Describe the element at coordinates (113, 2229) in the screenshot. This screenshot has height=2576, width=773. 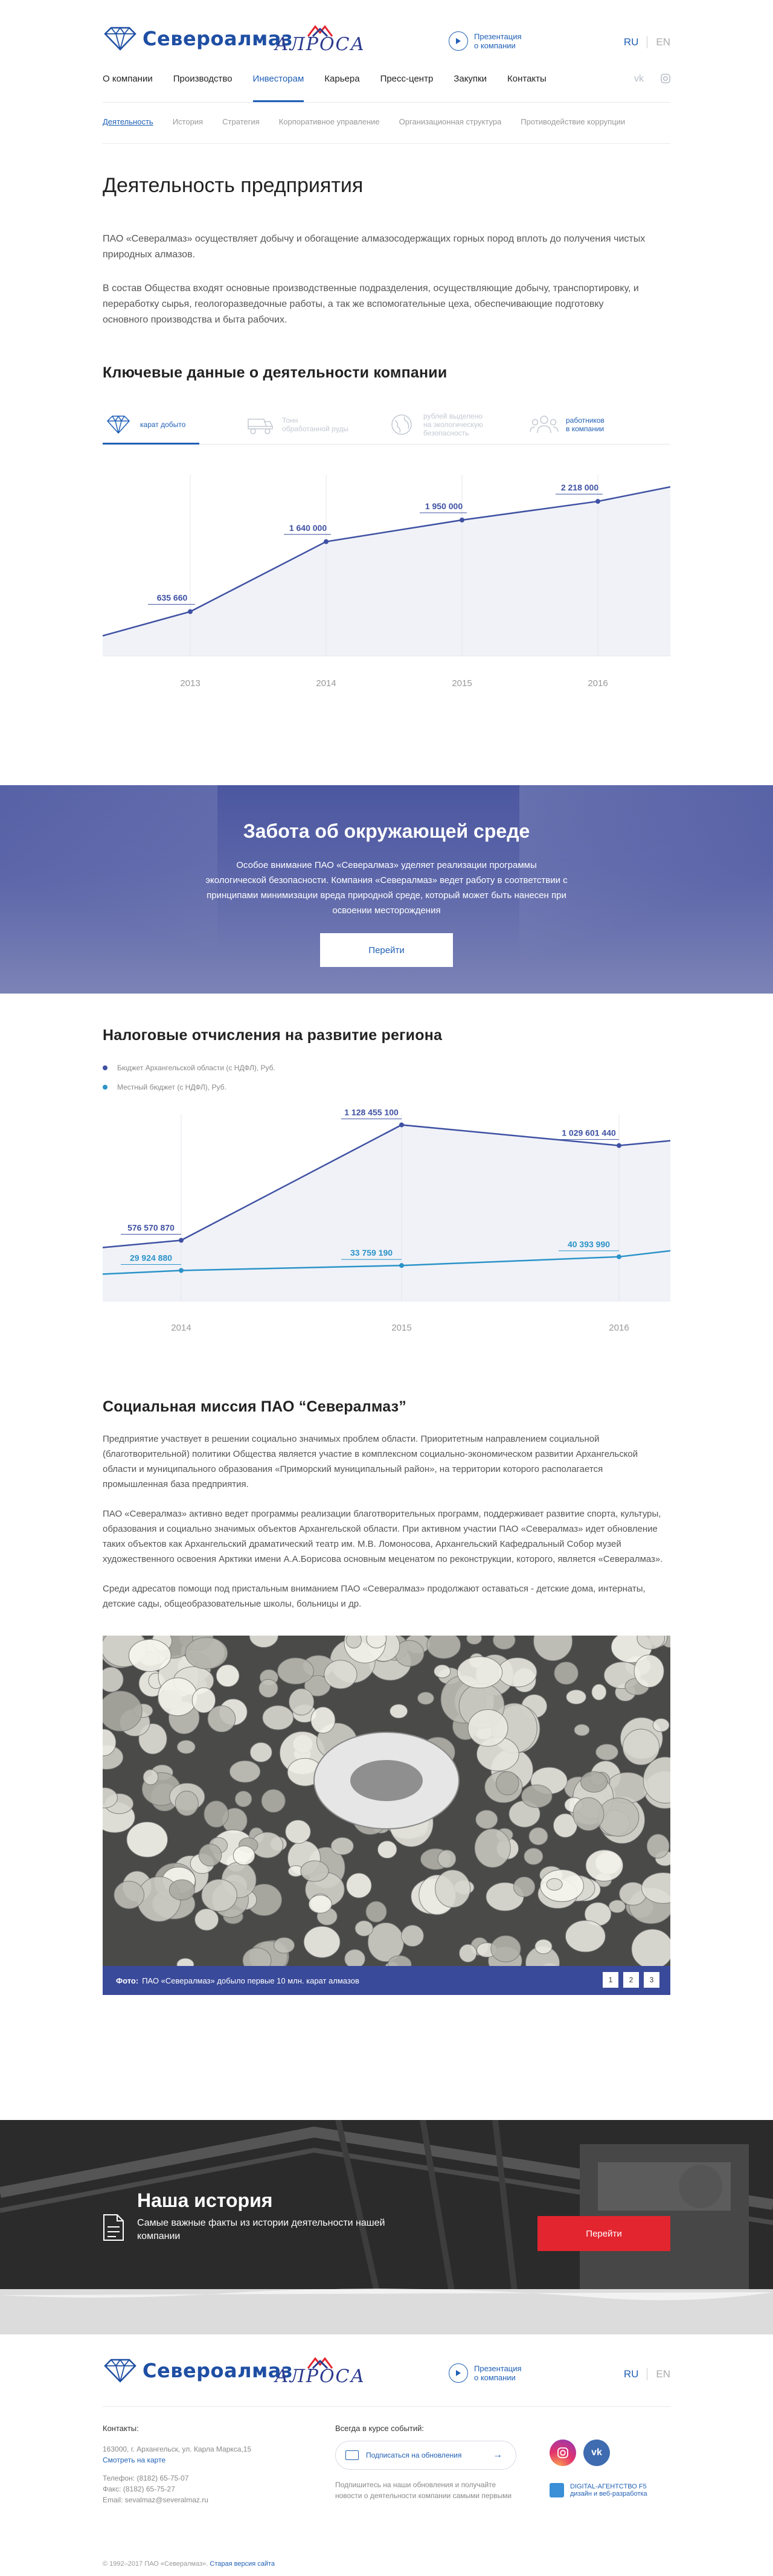
I see `document-icon` at that location.